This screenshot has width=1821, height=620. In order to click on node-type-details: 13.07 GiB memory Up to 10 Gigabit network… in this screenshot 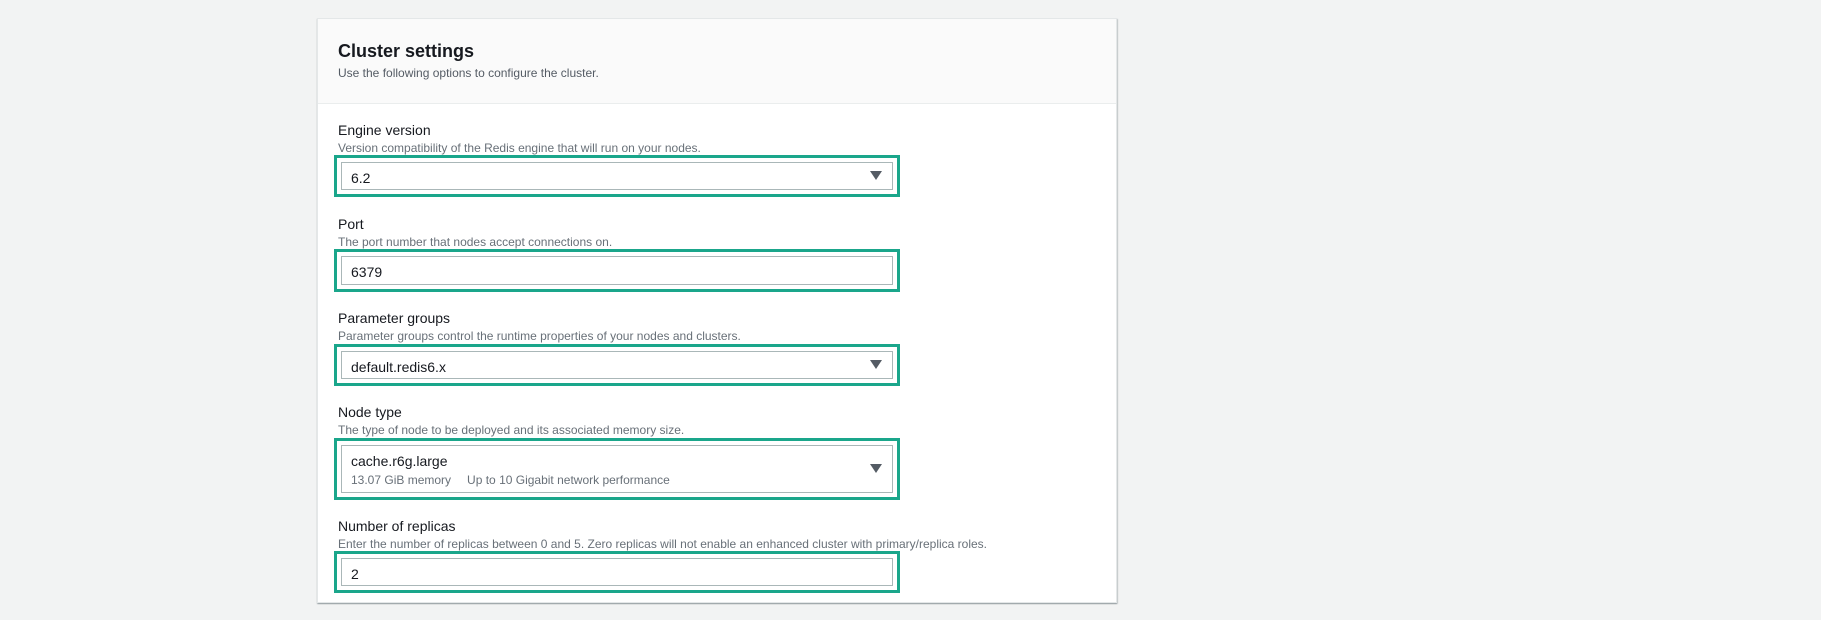, I will do `click(510, 480)`.